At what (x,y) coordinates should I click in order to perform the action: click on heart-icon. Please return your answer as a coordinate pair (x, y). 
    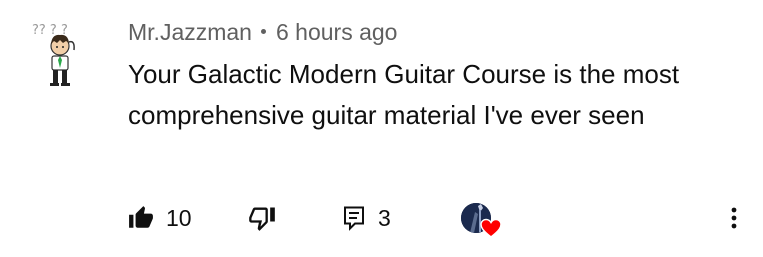
    Looking at the image, I should click on (491, 228).